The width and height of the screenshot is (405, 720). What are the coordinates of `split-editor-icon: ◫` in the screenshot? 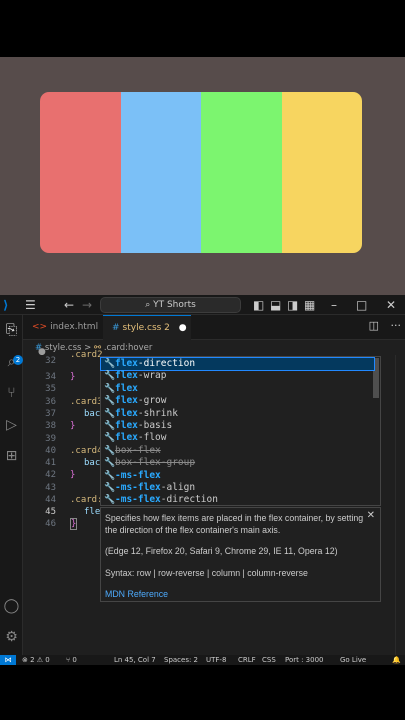 It's located at (374, 325).